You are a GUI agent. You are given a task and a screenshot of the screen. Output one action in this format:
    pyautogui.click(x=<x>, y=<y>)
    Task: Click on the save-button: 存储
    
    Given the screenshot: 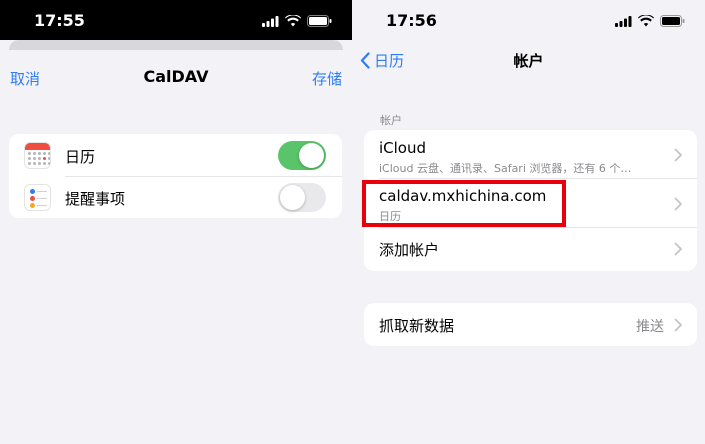 What is the action you would take?
    pyautogui.click(x=327, y=78)
    